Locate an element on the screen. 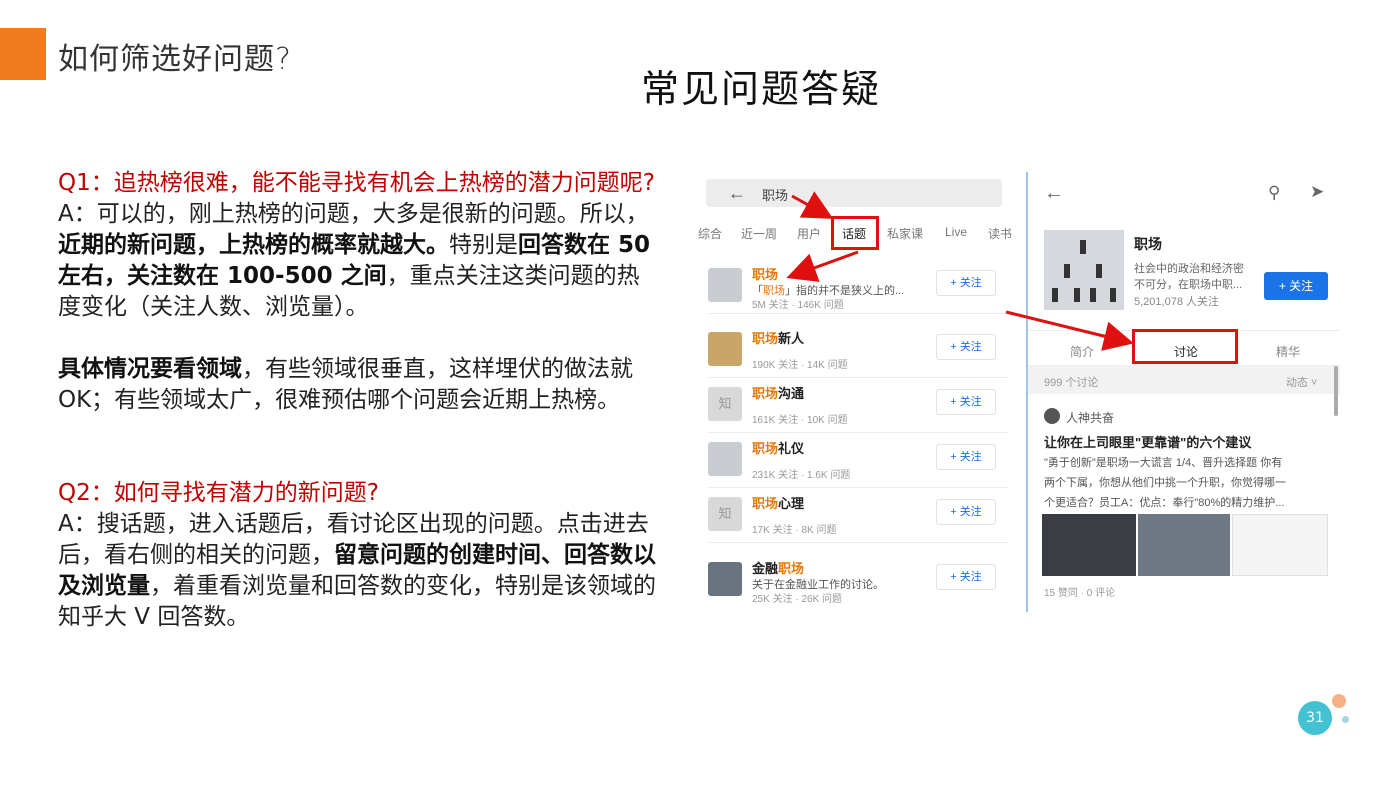 This screenshot has height=788, width=1400. arrow-to-topics-tab is located at coordinates (812, 205).